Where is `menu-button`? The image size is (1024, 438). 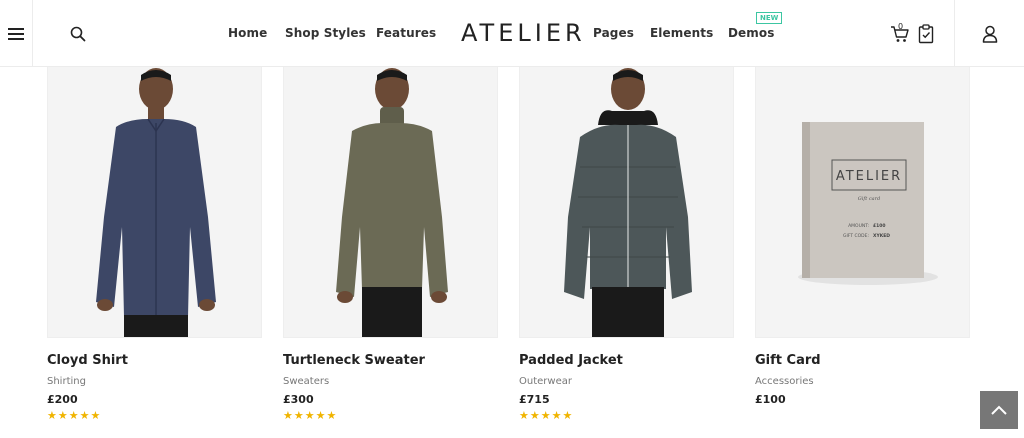
menu-button is located at coordinates (16, 33).